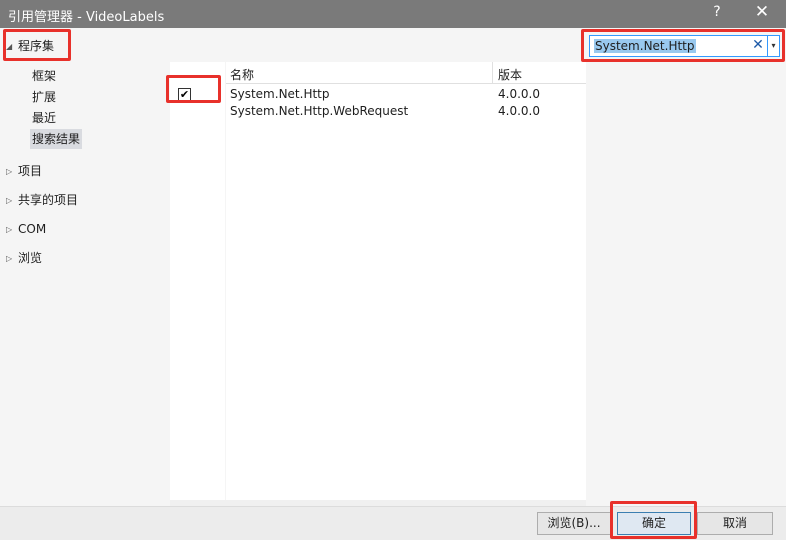 This screenshot has height=540, width=786. What do you see at coordinates (492, 73) in the screenshot?
I see `column-divider` at bounding box center [492, 73].